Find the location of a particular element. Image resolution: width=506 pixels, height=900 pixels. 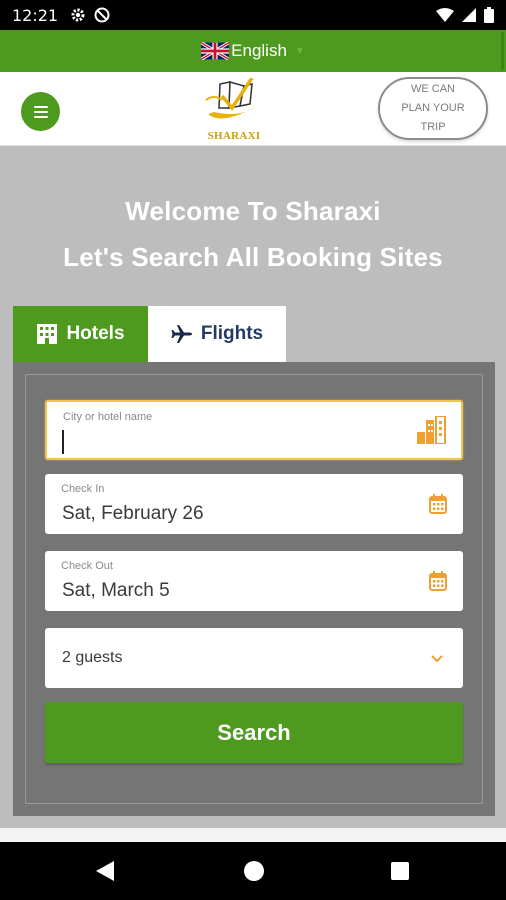

tab-hotels: Hotels is located at coordinates (80, 334).